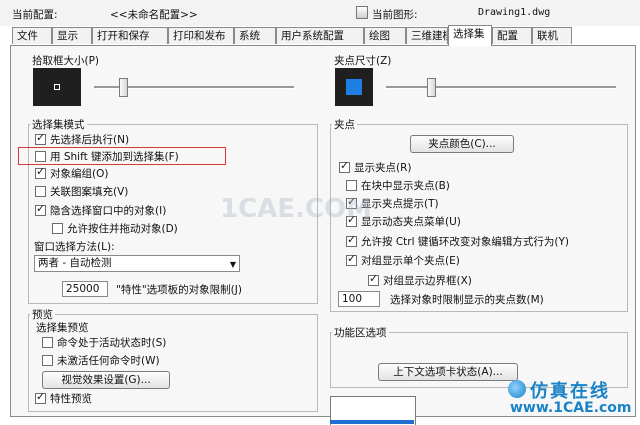  I want to click on dropdown-arrow-icon: ▼, so click(232, 264).